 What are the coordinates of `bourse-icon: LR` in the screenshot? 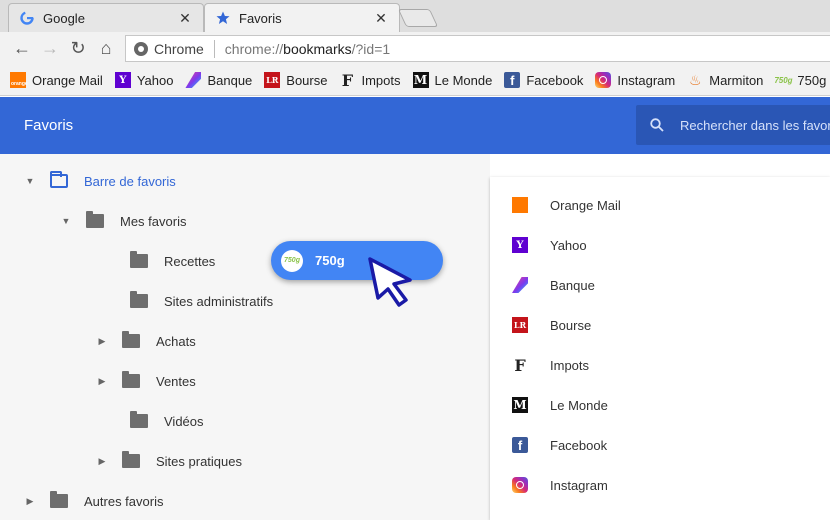 It's located at (520, 325).